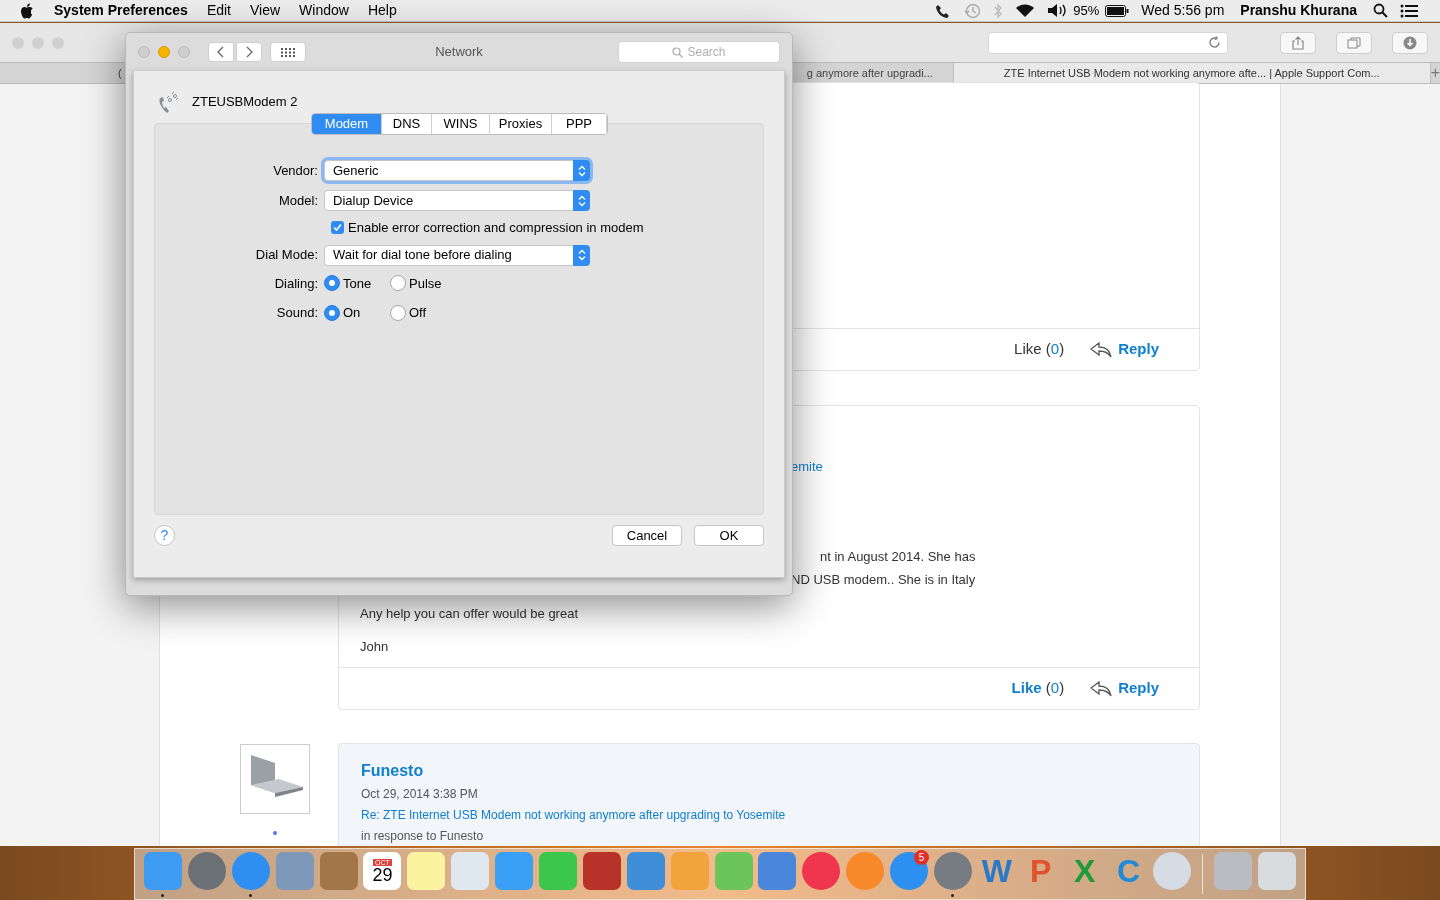 This screenshot has height=900, width=1440. What do you see at coordinates (423, 836) in the screenshot?
I see `post-reference: in response to Funesto` at bounding box center [423, 836].